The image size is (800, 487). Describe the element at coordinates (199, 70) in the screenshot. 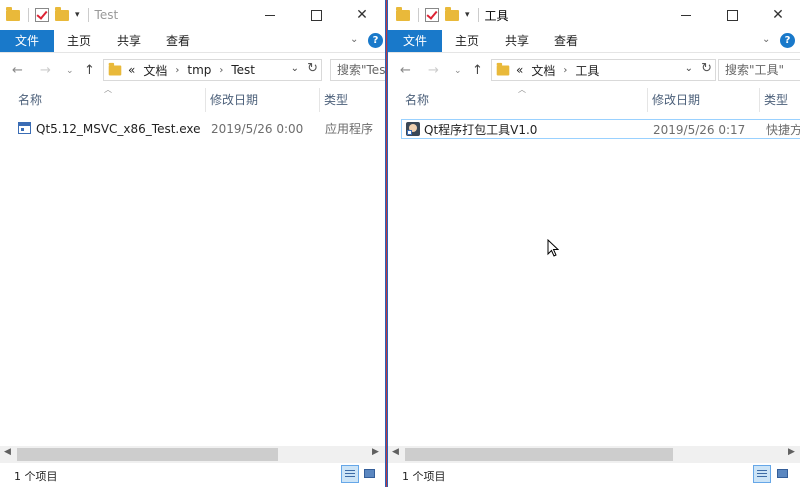

I see `breadcrumb-1: tmp` at that location.